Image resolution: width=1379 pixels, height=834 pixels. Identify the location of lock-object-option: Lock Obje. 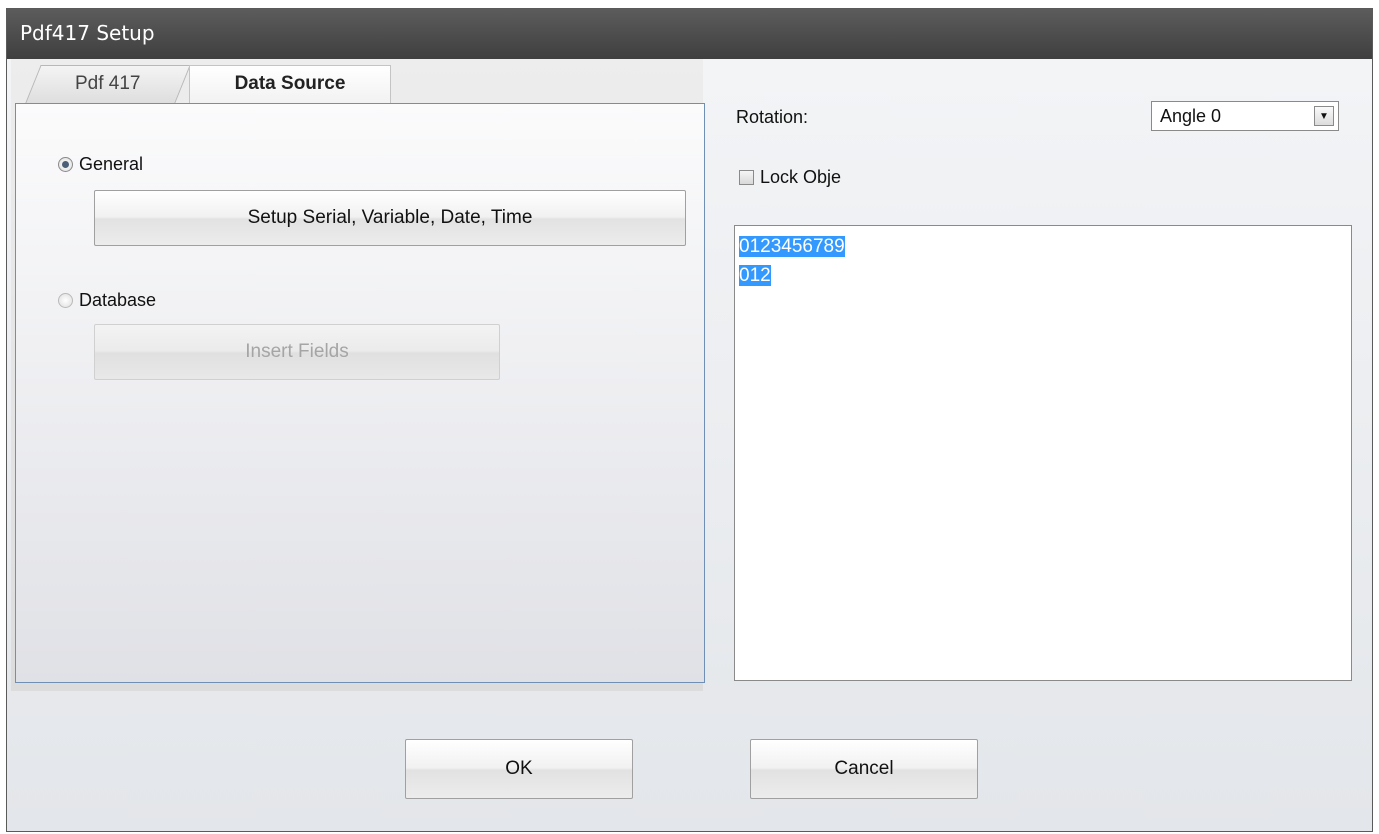
(790, 177).